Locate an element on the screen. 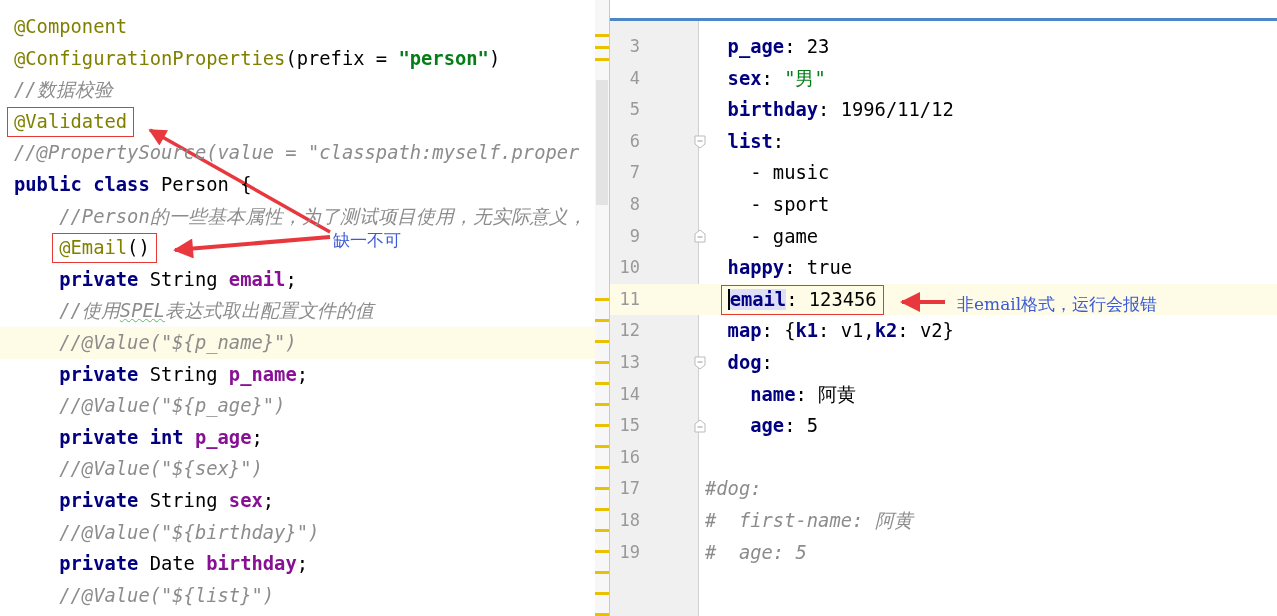 This screenshot has width=1277, height=616. line-number: 3 is located at coordinates (634, 46).